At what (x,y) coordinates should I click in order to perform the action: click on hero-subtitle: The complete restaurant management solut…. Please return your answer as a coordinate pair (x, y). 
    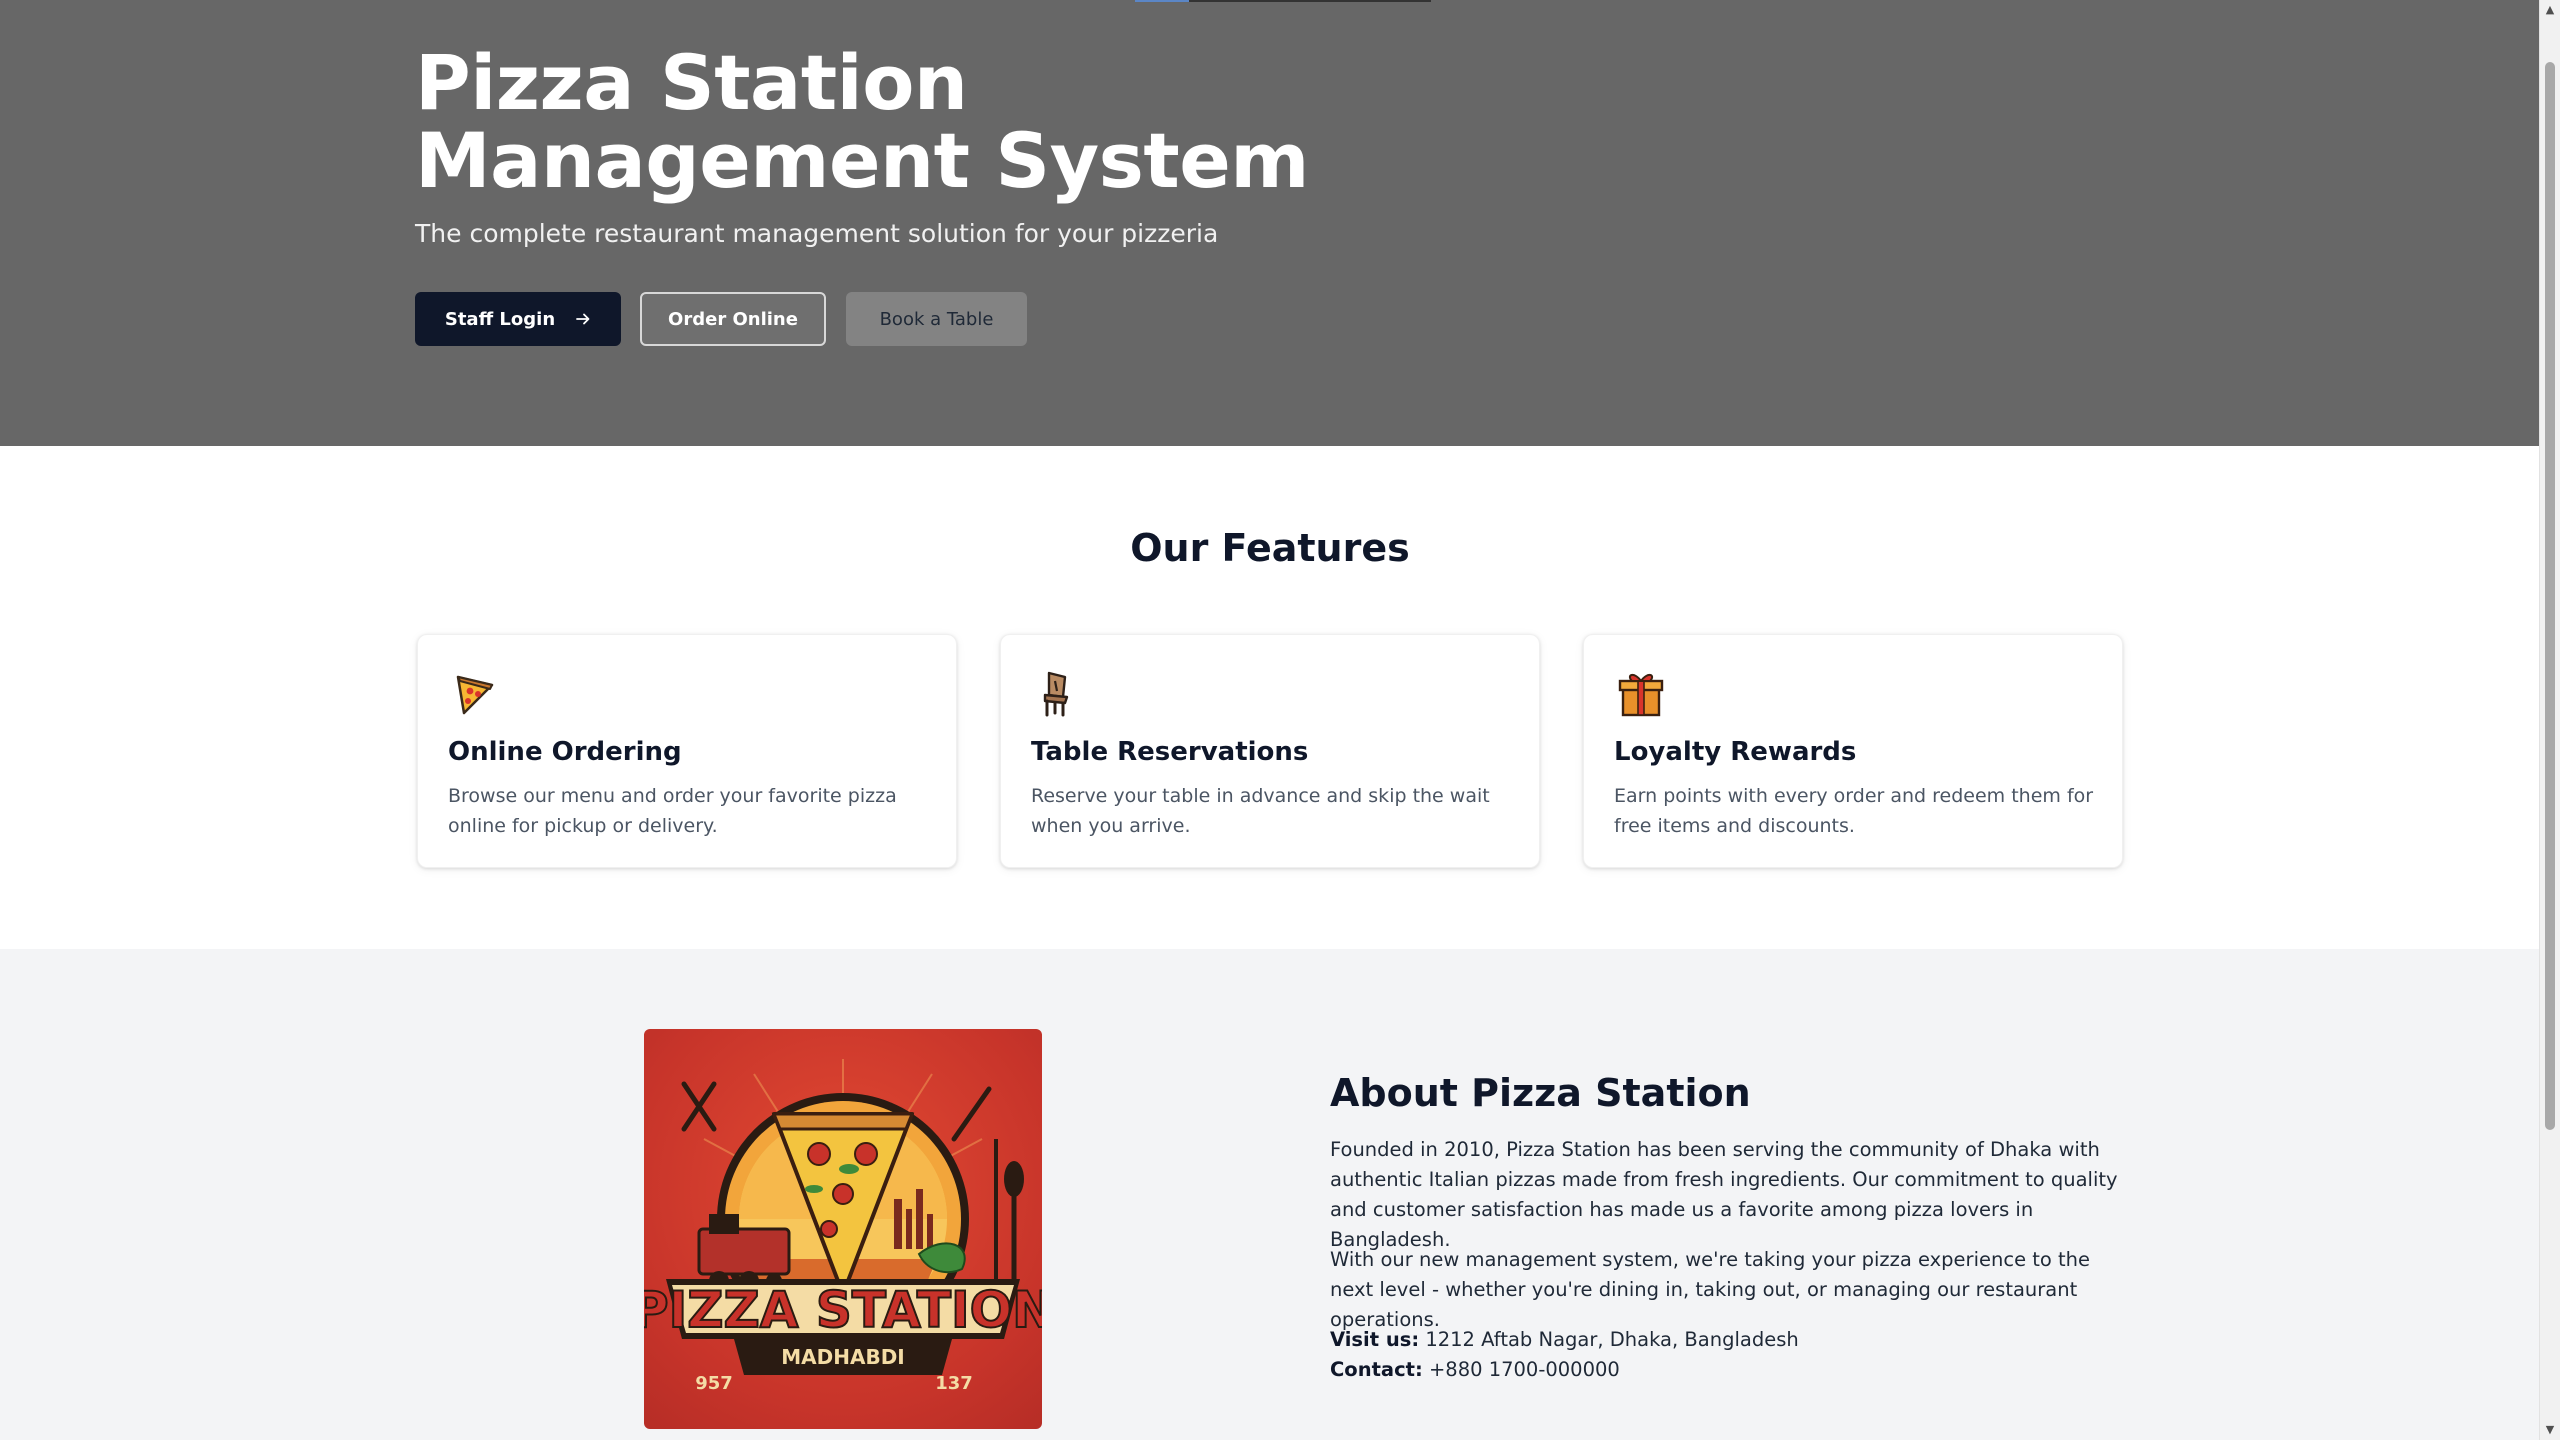
    Looking at the image, I should click on (817, 233).